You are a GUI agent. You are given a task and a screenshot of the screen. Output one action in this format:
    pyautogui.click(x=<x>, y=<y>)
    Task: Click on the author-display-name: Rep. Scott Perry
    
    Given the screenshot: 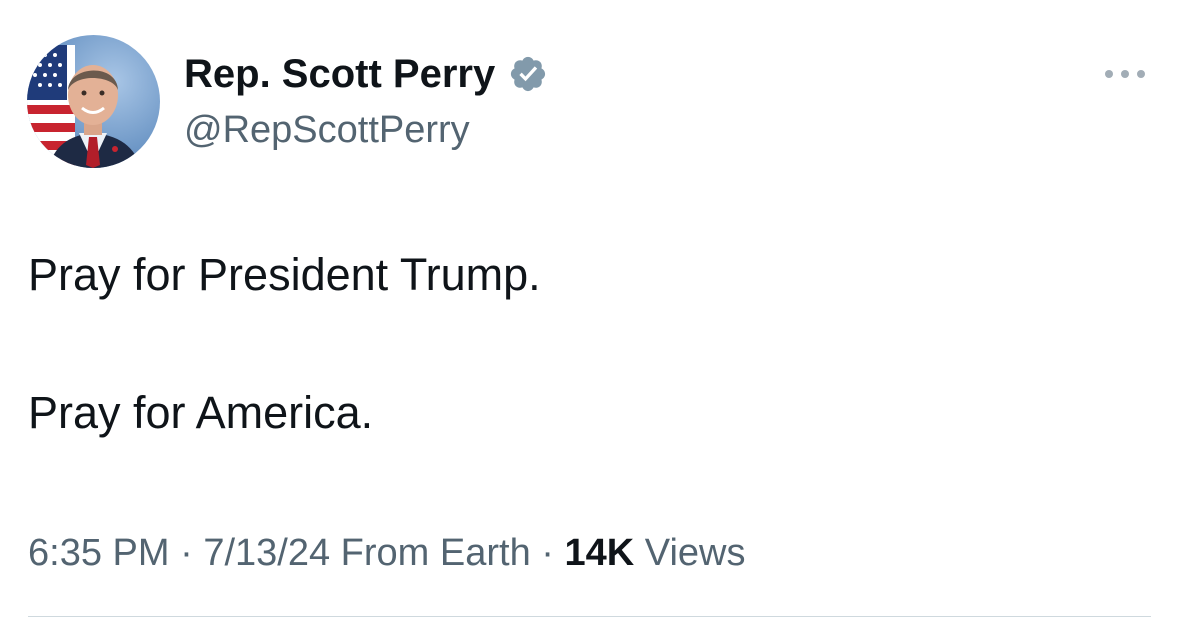 What is the action you would take?
    pyautogui.click(x=366, y=74)
    